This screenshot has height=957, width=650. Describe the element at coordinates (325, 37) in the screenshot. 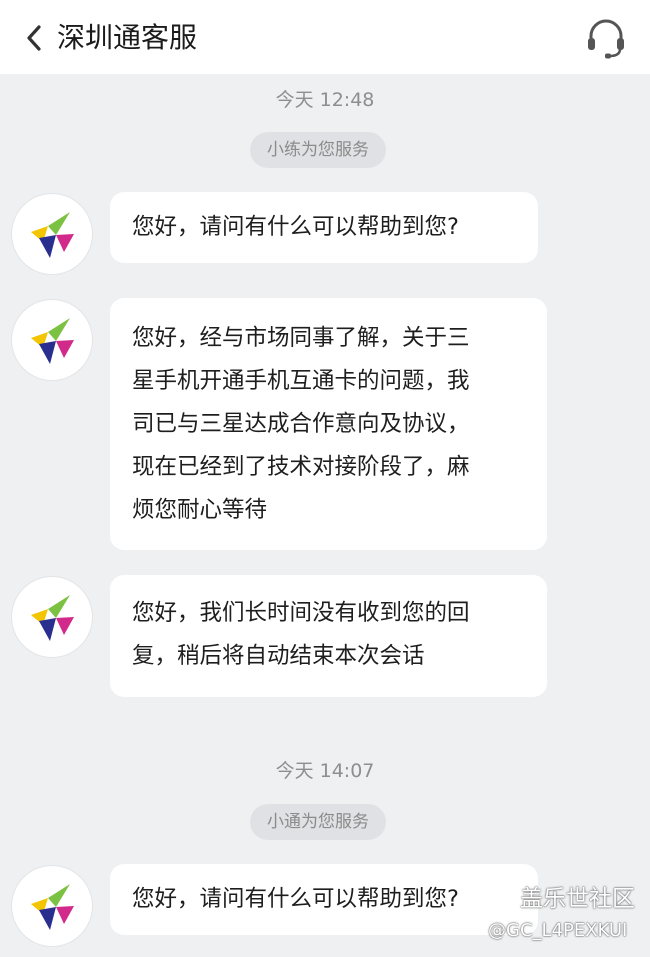

I see `top-bar: 深圳通客服` at that location.